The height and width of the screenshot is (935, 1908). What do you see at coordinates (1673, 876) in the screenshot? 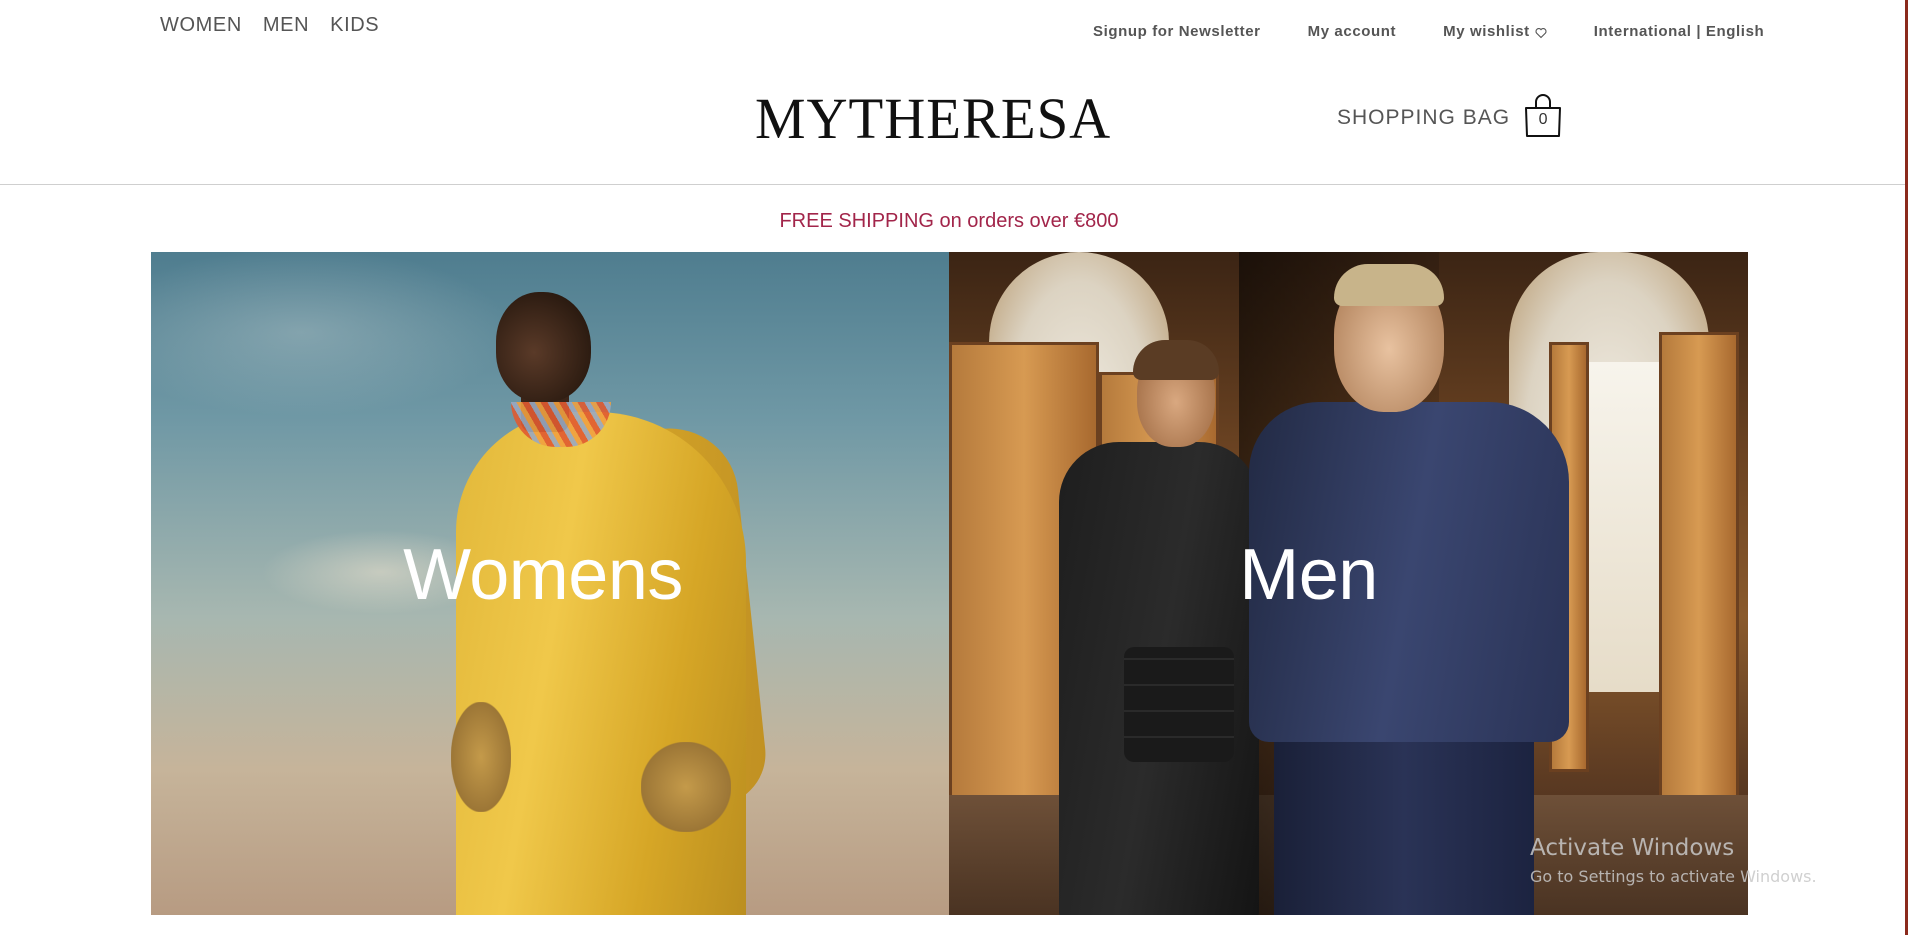
I see `activate-windows-subtitle: Go to Settings to activate Windows.` at bounding box center [1673, 876].